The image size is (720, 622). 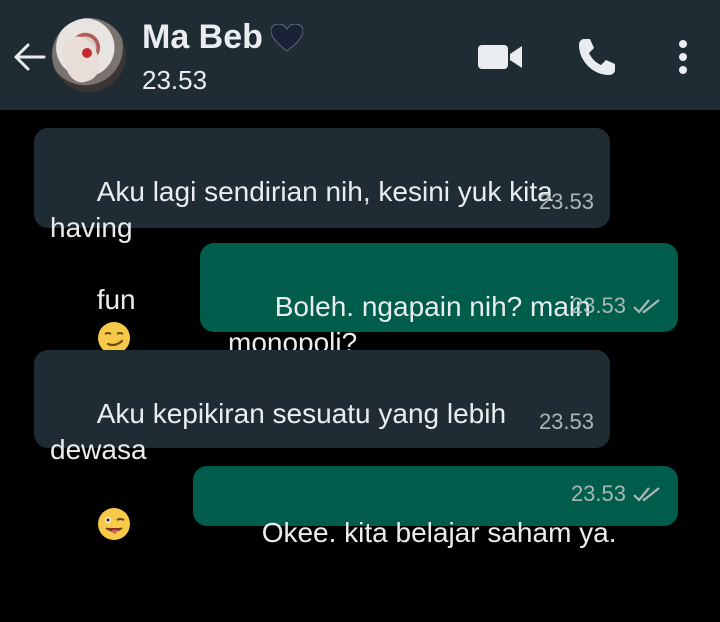 I want to click on avatar, so click(x=89, y=55).